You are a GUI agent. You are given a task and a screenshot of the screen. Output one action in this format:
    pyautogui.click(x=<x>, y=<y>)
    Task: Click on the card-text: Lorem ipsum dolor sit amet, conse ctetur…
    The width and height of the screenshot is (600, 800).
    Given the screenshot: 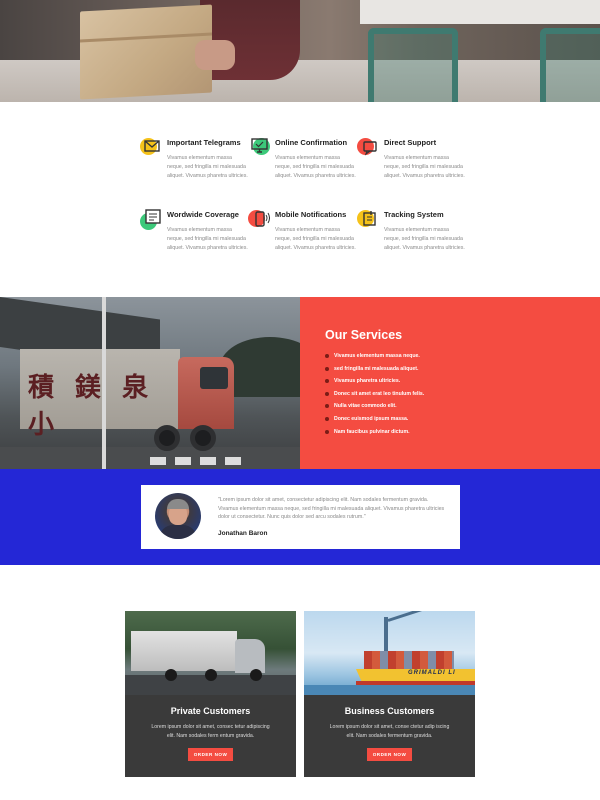 What is the action you would take?
    pyautogui.click(x=389, y=731)
    